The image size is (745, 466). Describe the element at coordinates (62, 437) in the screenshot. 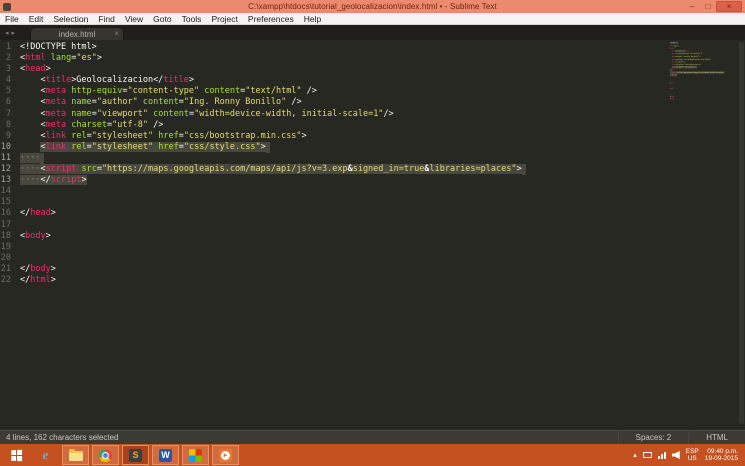

I see `selection-status: 4 lines, 162 characters selected` at that location.